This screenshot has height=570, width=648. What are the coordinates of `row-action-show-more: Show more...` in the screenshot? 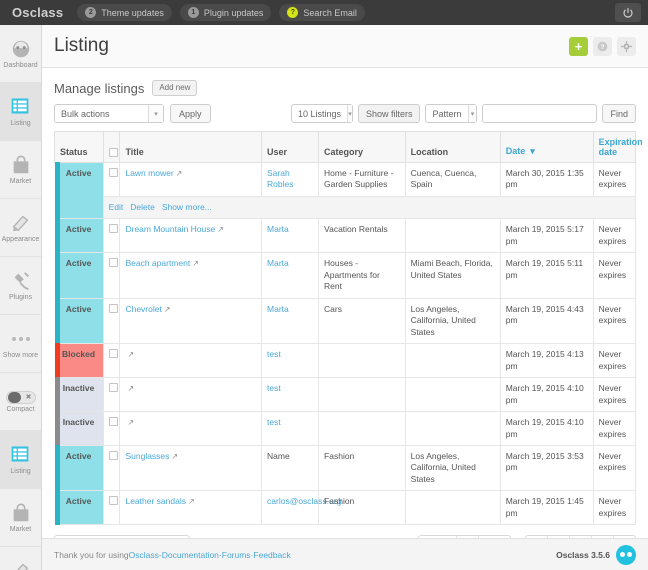 It's located at (187, 207).